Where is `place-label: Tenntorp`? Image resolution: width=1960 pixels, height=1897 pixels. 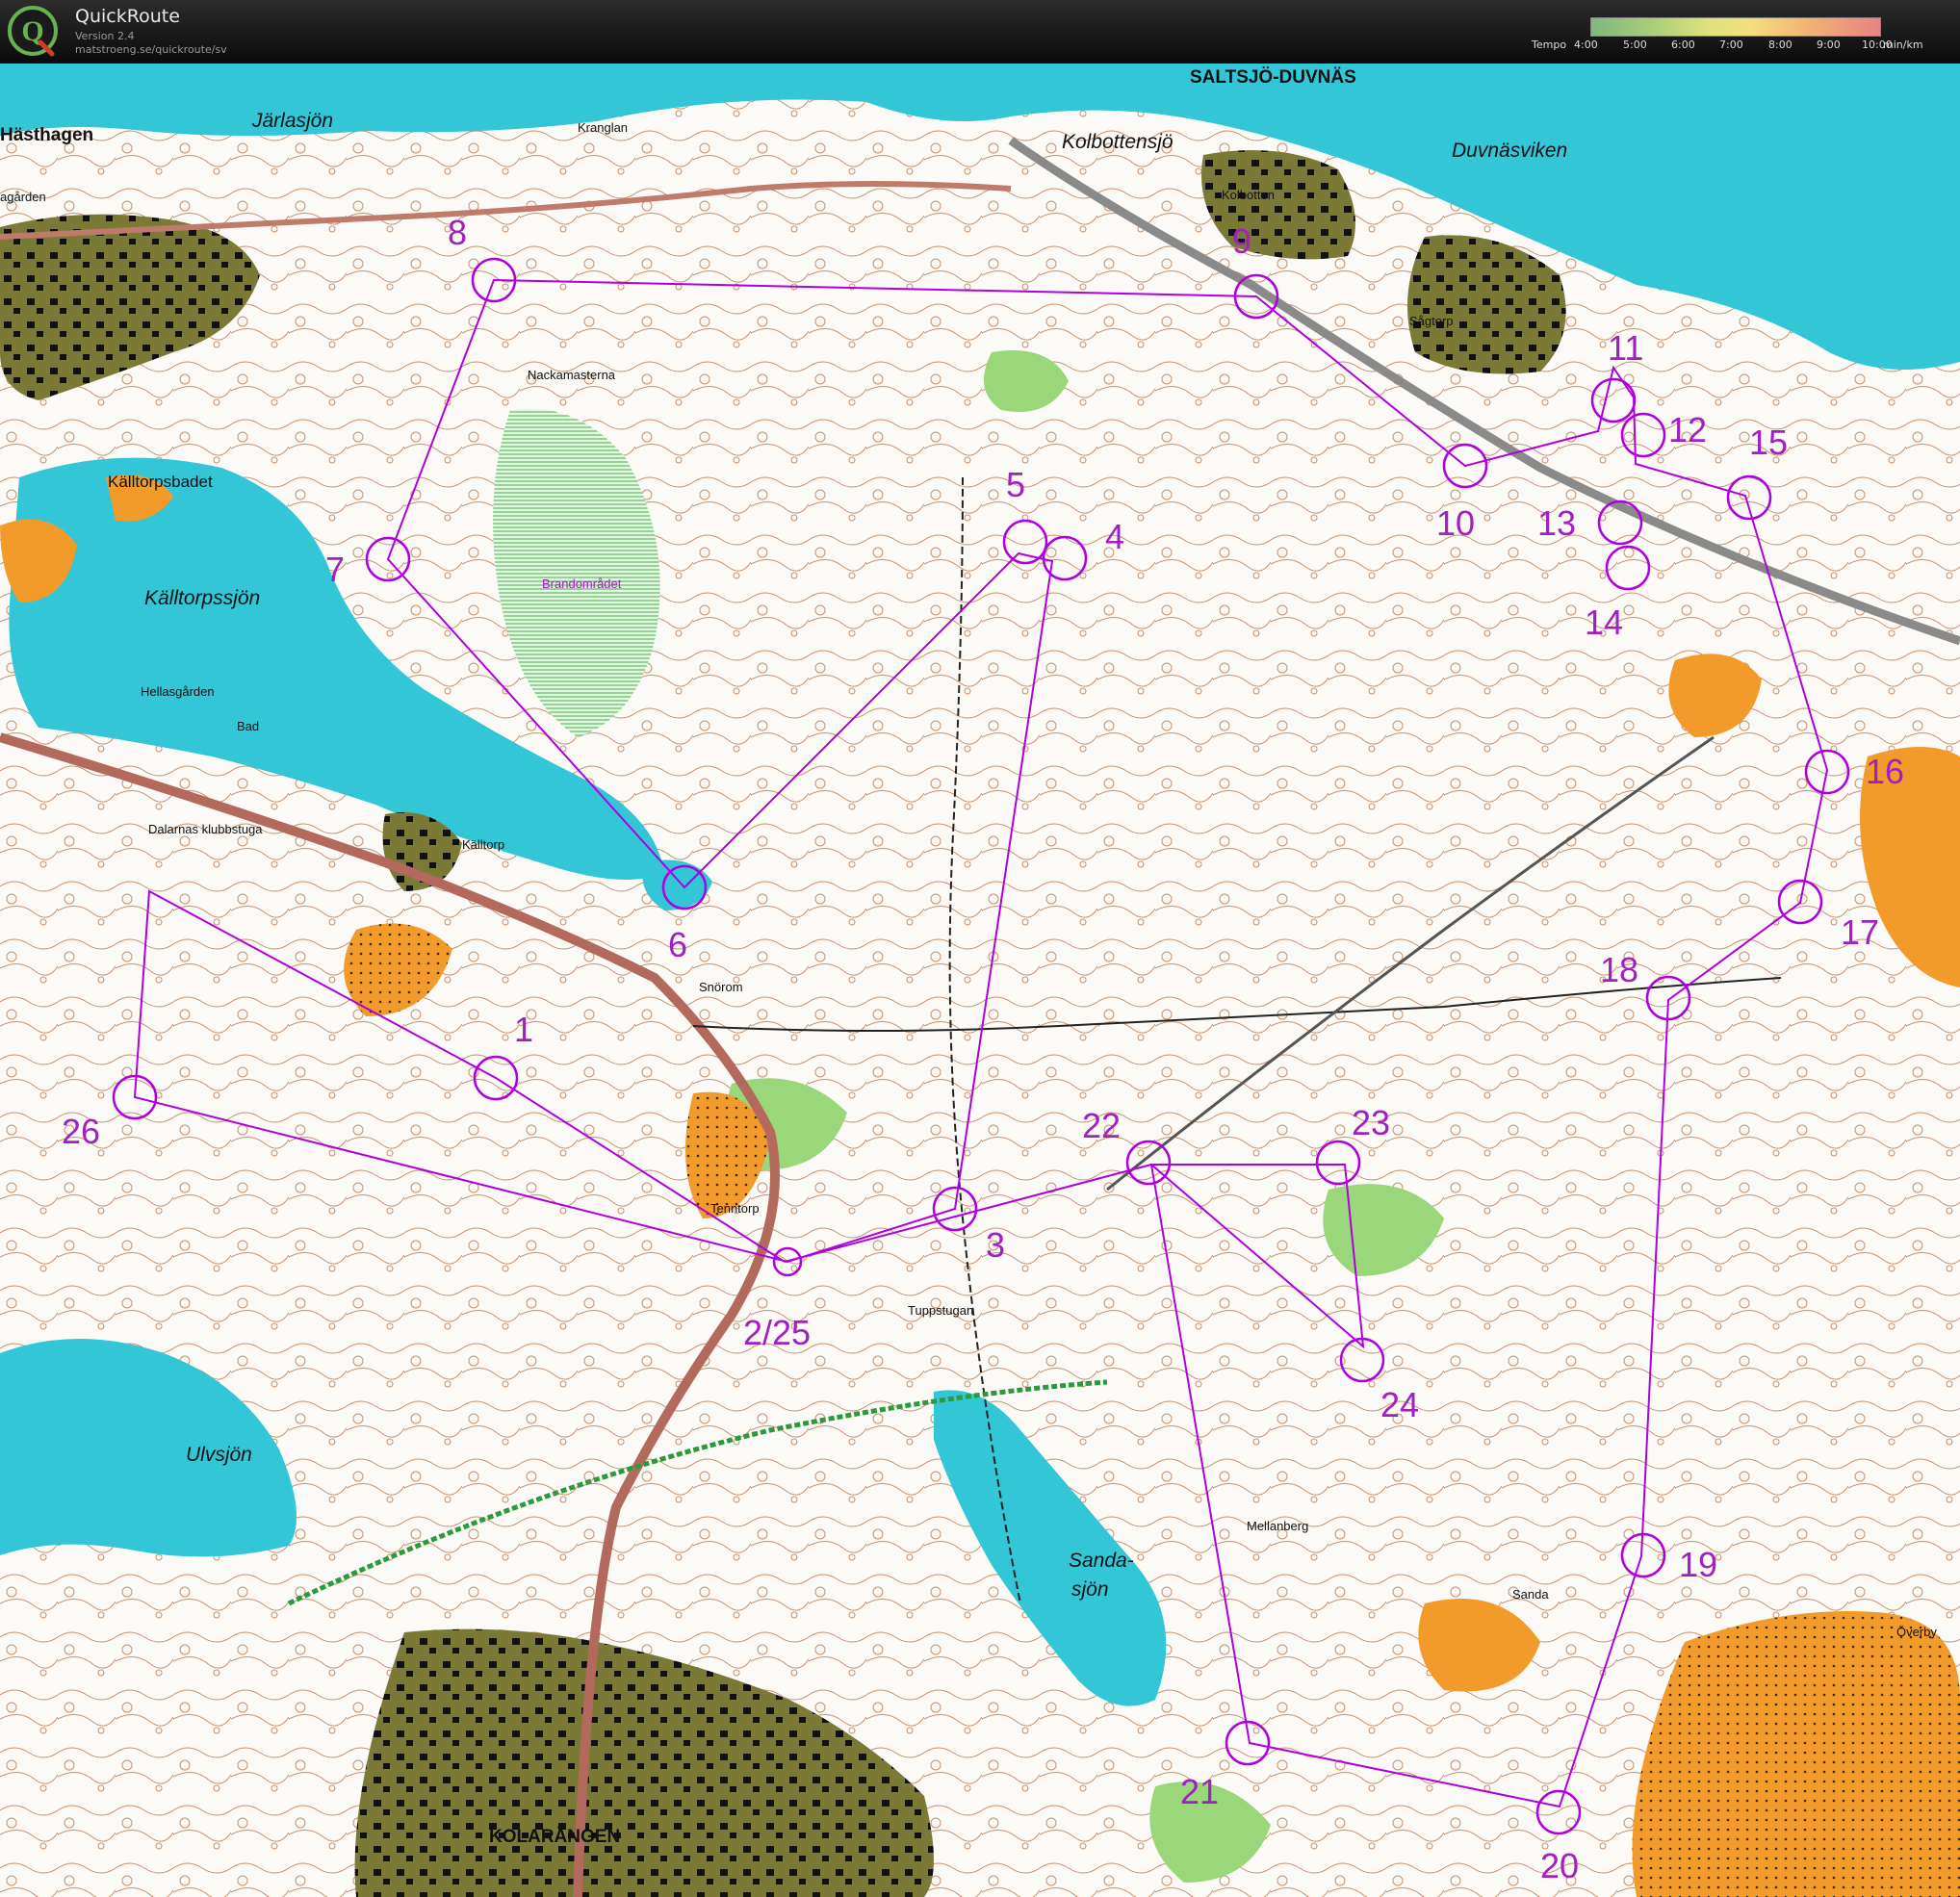
place-label: Tenntorp is located at coordinates (735, 1208).